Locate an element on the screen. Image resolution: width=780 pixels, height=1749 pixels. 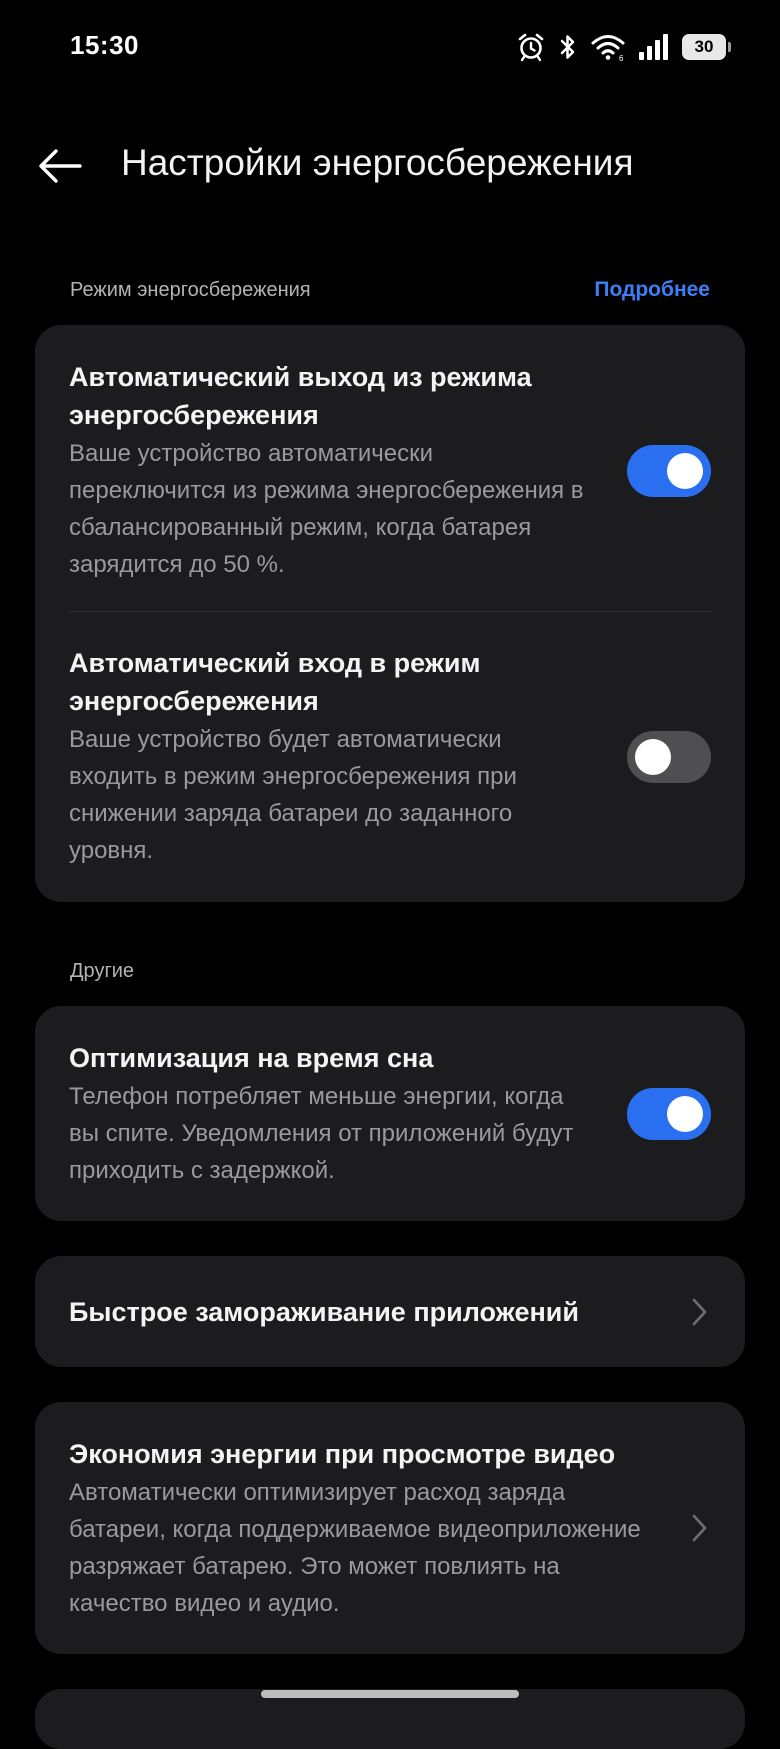
section-title: Режим энергосбережения is located at coordinates (190, 289).